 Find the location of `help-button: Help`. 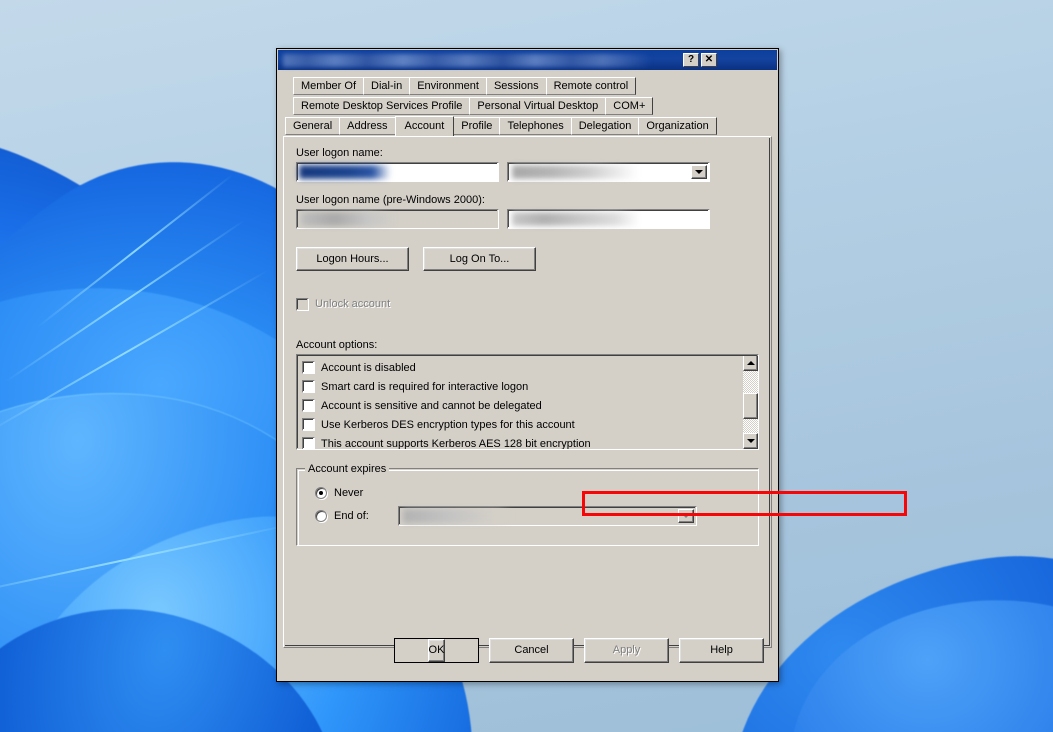

help-button: Help is located at coordinates (721, 650).